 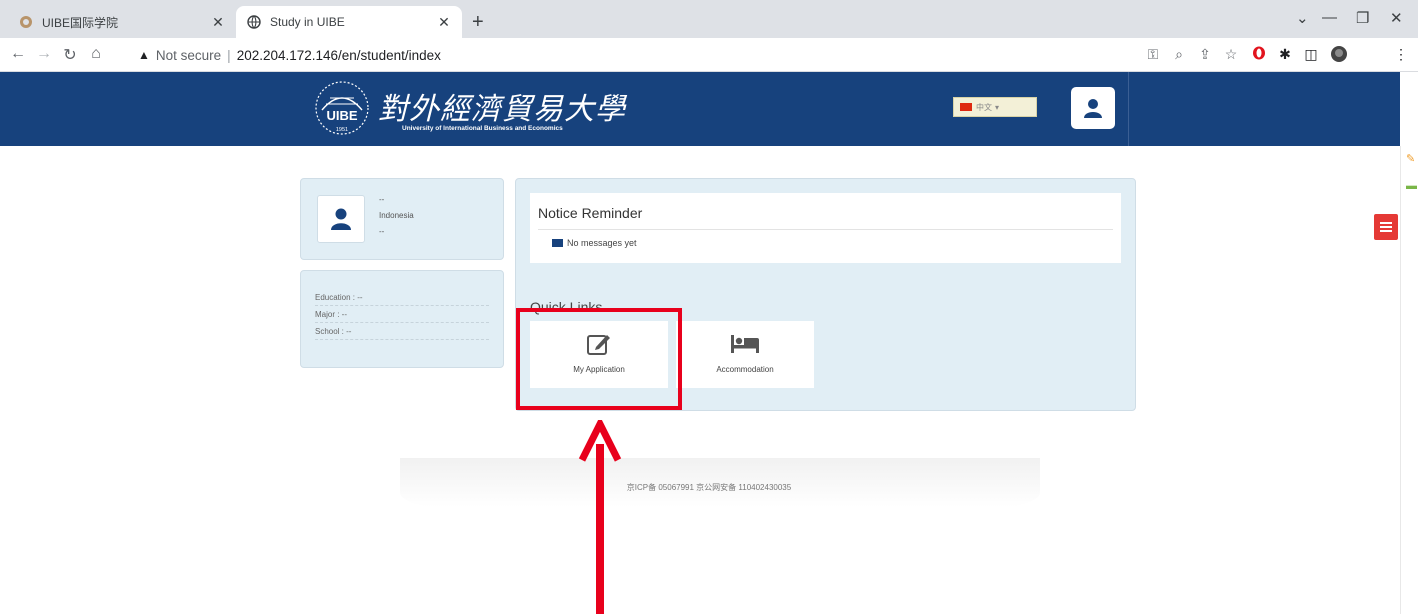 What do you see at coordinates (966, 107) in the screenshot?
I see `china-flag-icon` at bounding box center [966, 107].